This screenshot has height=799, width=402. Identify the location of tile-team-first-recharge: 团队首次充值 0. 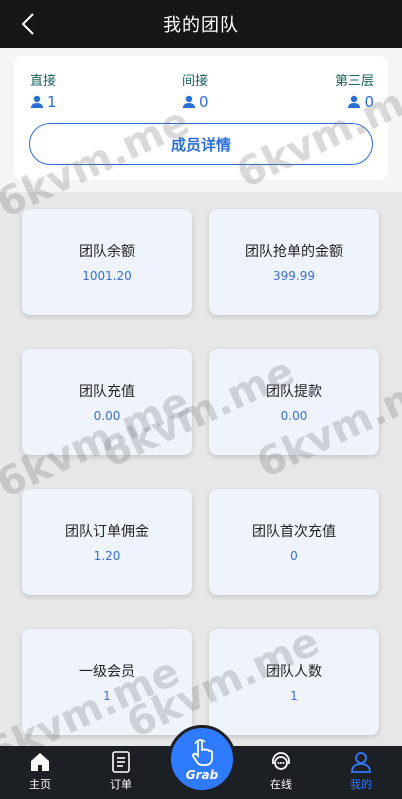
(294, 542).